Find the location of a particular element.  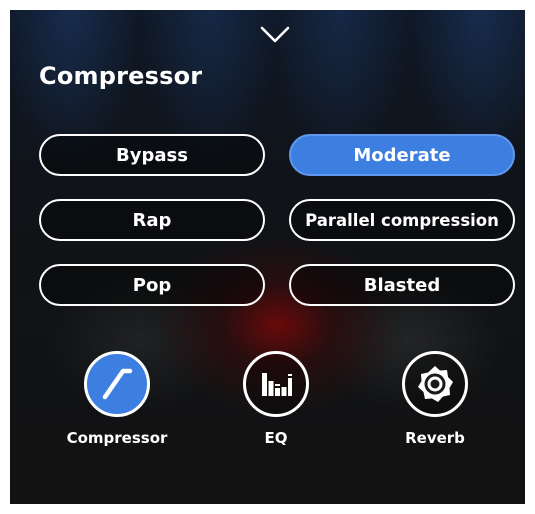

preset-moderate-button: Moderate is located at coordinates (402, 155).